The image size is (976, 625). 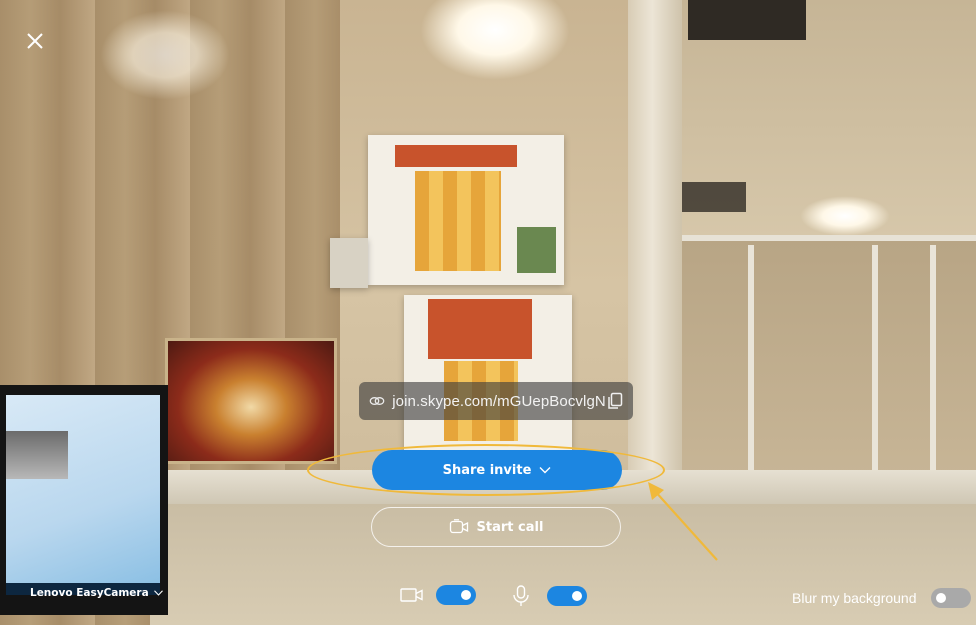 What do you see at coordinates (412, 595) in the screenshot?
I see `video-icon` at bounding box center [412, 595].